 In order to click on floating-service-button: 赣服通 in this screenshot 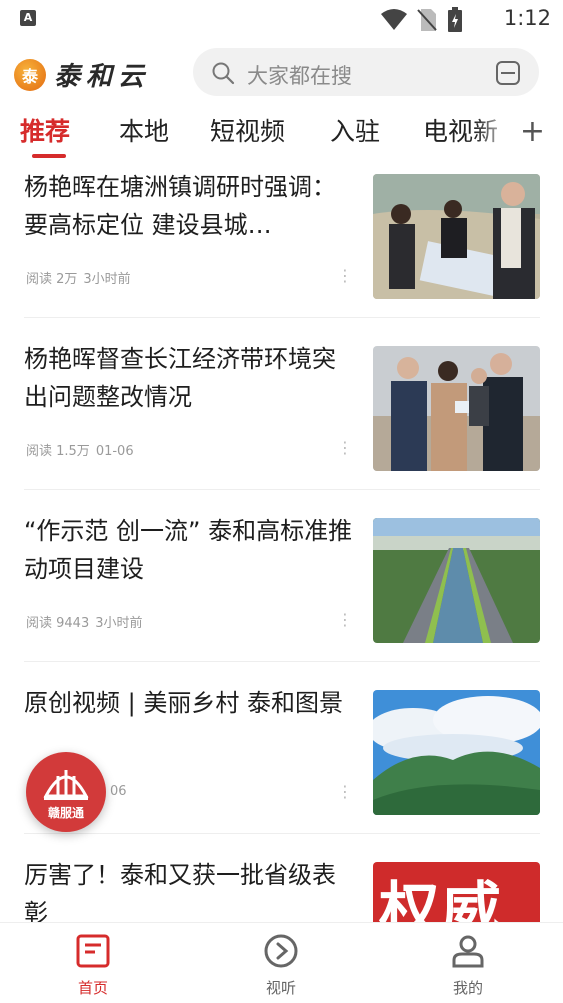, I will do `click(66, 792)`.